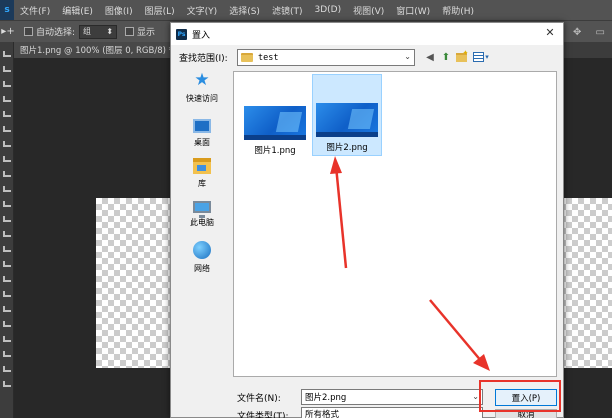 Image resolution: width=612 pixels, height=418 pixels. What do you see at coordinates (98, 31) in the screenshot?
I see `auto-select-dropdown: 组 ⬍` at bounding box center [98, 31].